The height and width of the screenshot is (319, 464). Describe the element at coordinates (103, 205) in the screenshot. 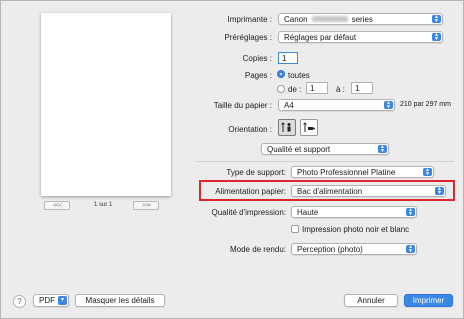

I see `page-count: 1 sur 1` at that location.